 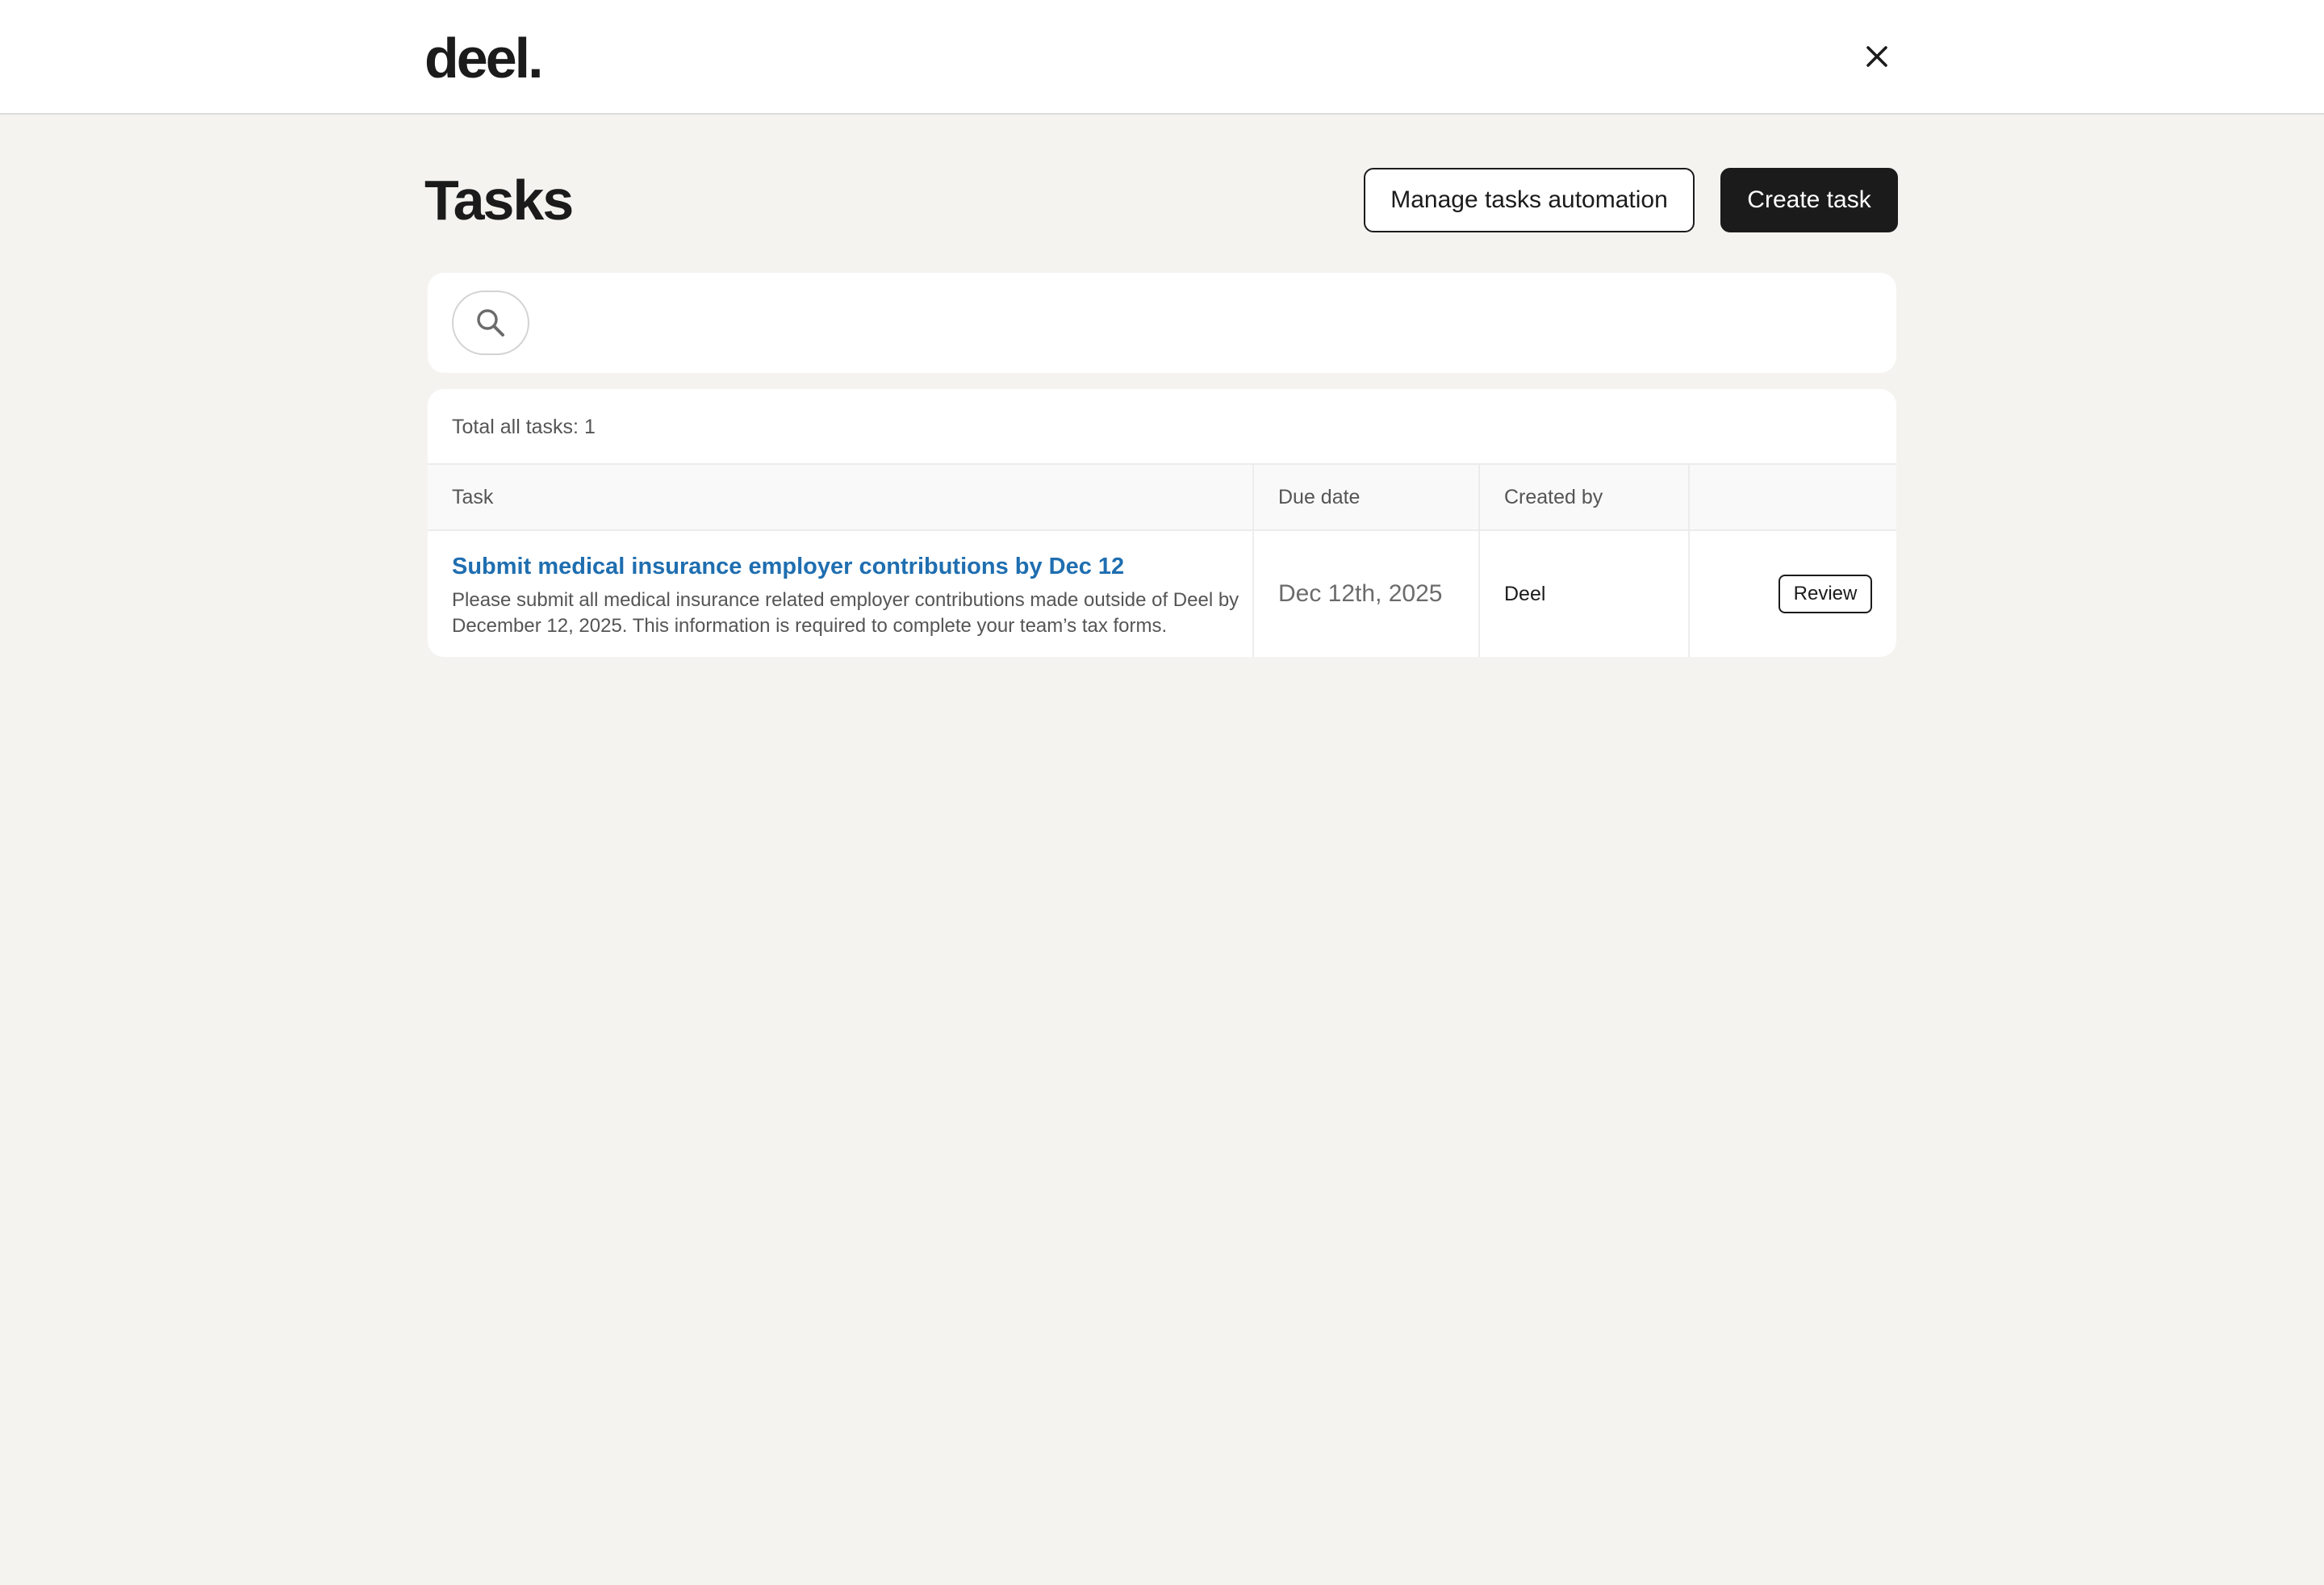 I want to click on total-tasks-count: Total all tasks: 1, so click(x=524, y=427).